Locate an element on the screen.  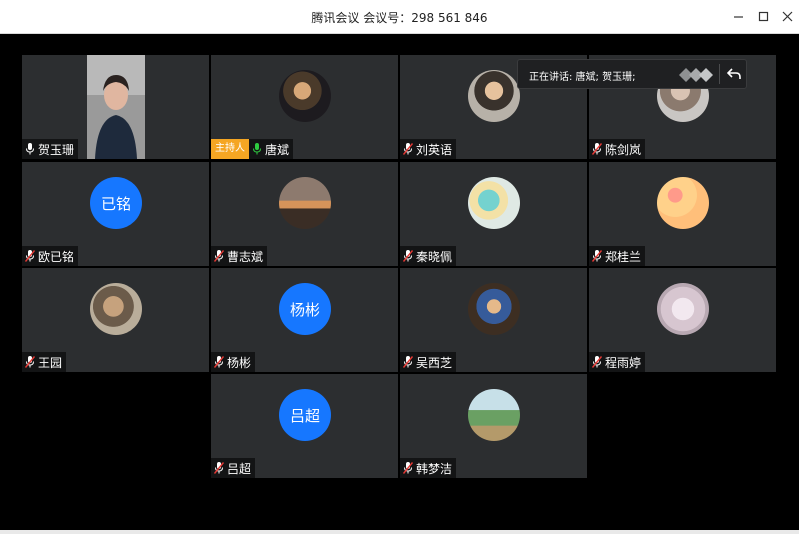
name-label-box: 欧已铭 is located at coordinates (50, 256).